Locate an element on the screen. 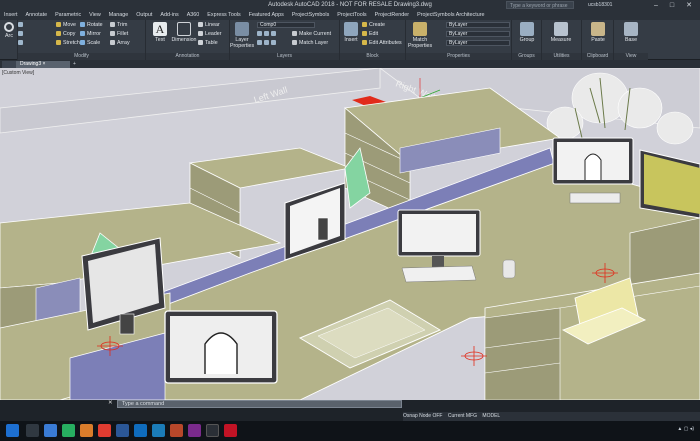 This screenshot has width=700, height=441. menu-parametric: Parametric is located at coordinates (68, 15).